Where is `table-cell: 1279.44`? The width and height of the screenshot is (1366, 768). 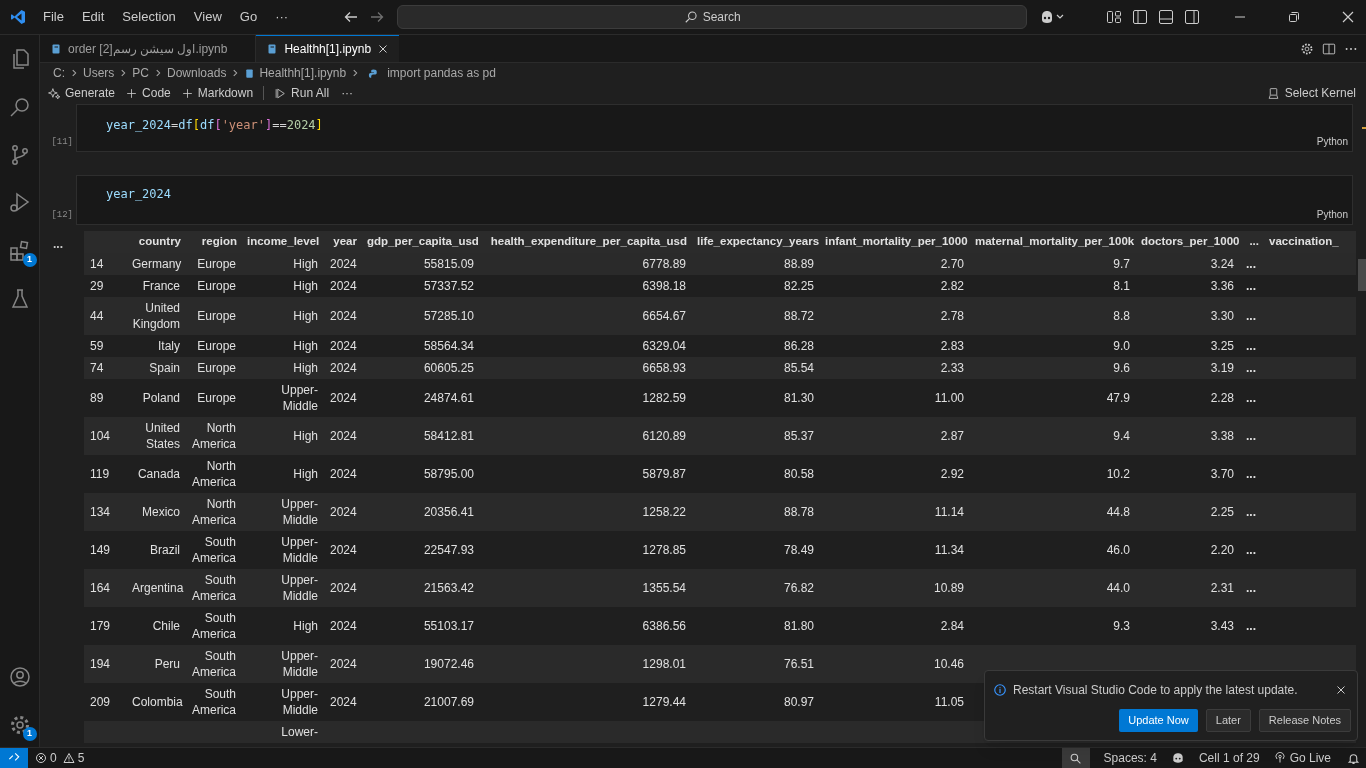
table-cell: 1279.44 is located at coordinates (664, 702).